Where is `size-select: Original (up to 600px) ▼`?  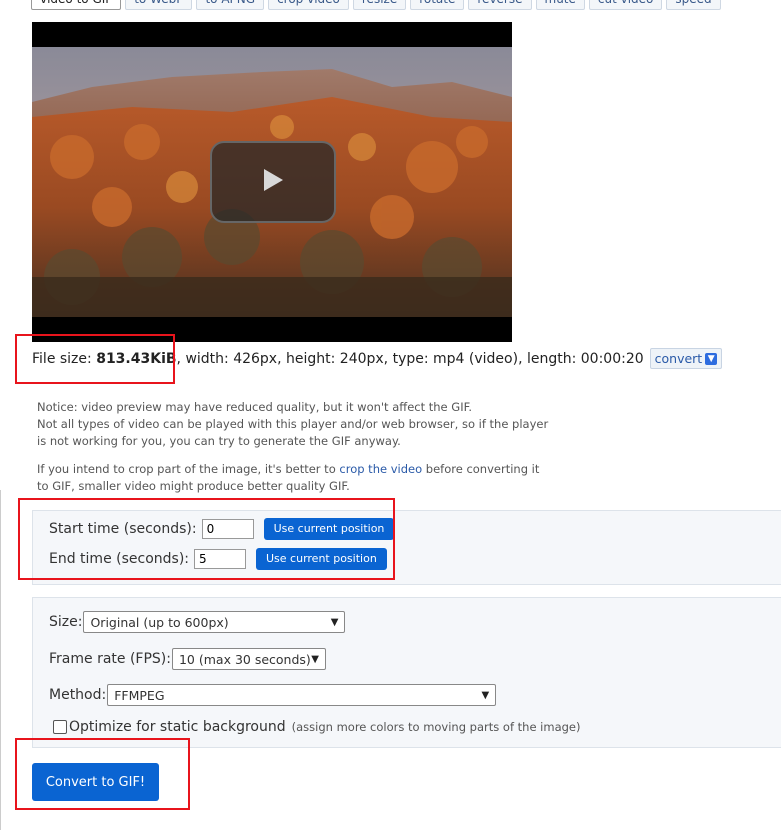
size-select: Original (up to 600px) ▼ is located at coordinates (214, 622).